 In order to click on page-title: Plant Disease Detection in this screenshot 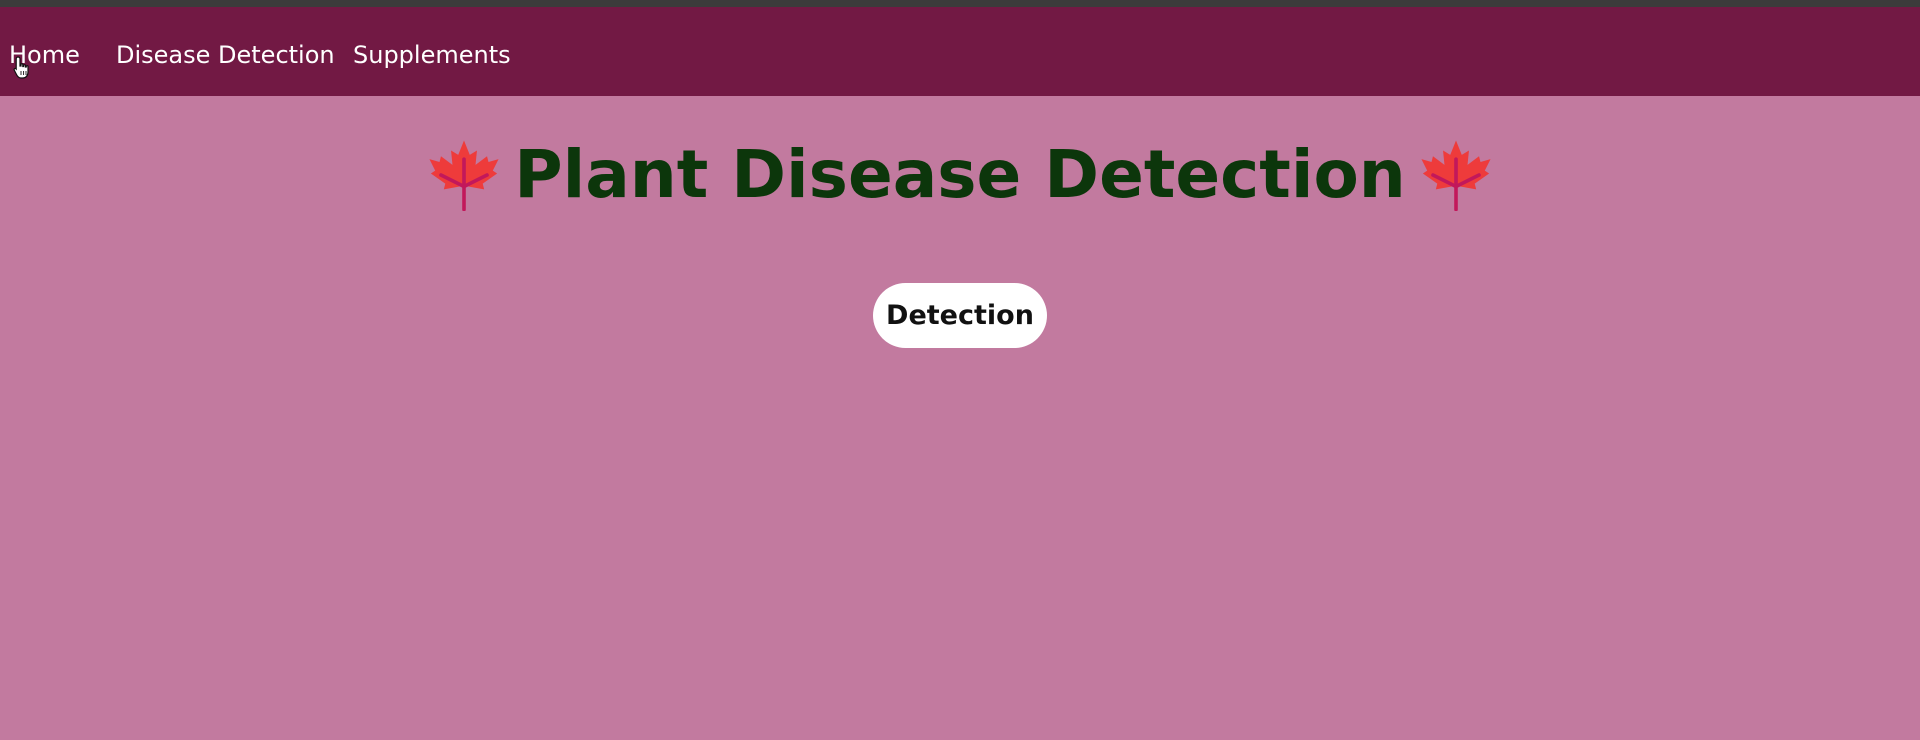, I will do `click(960, 174)`.